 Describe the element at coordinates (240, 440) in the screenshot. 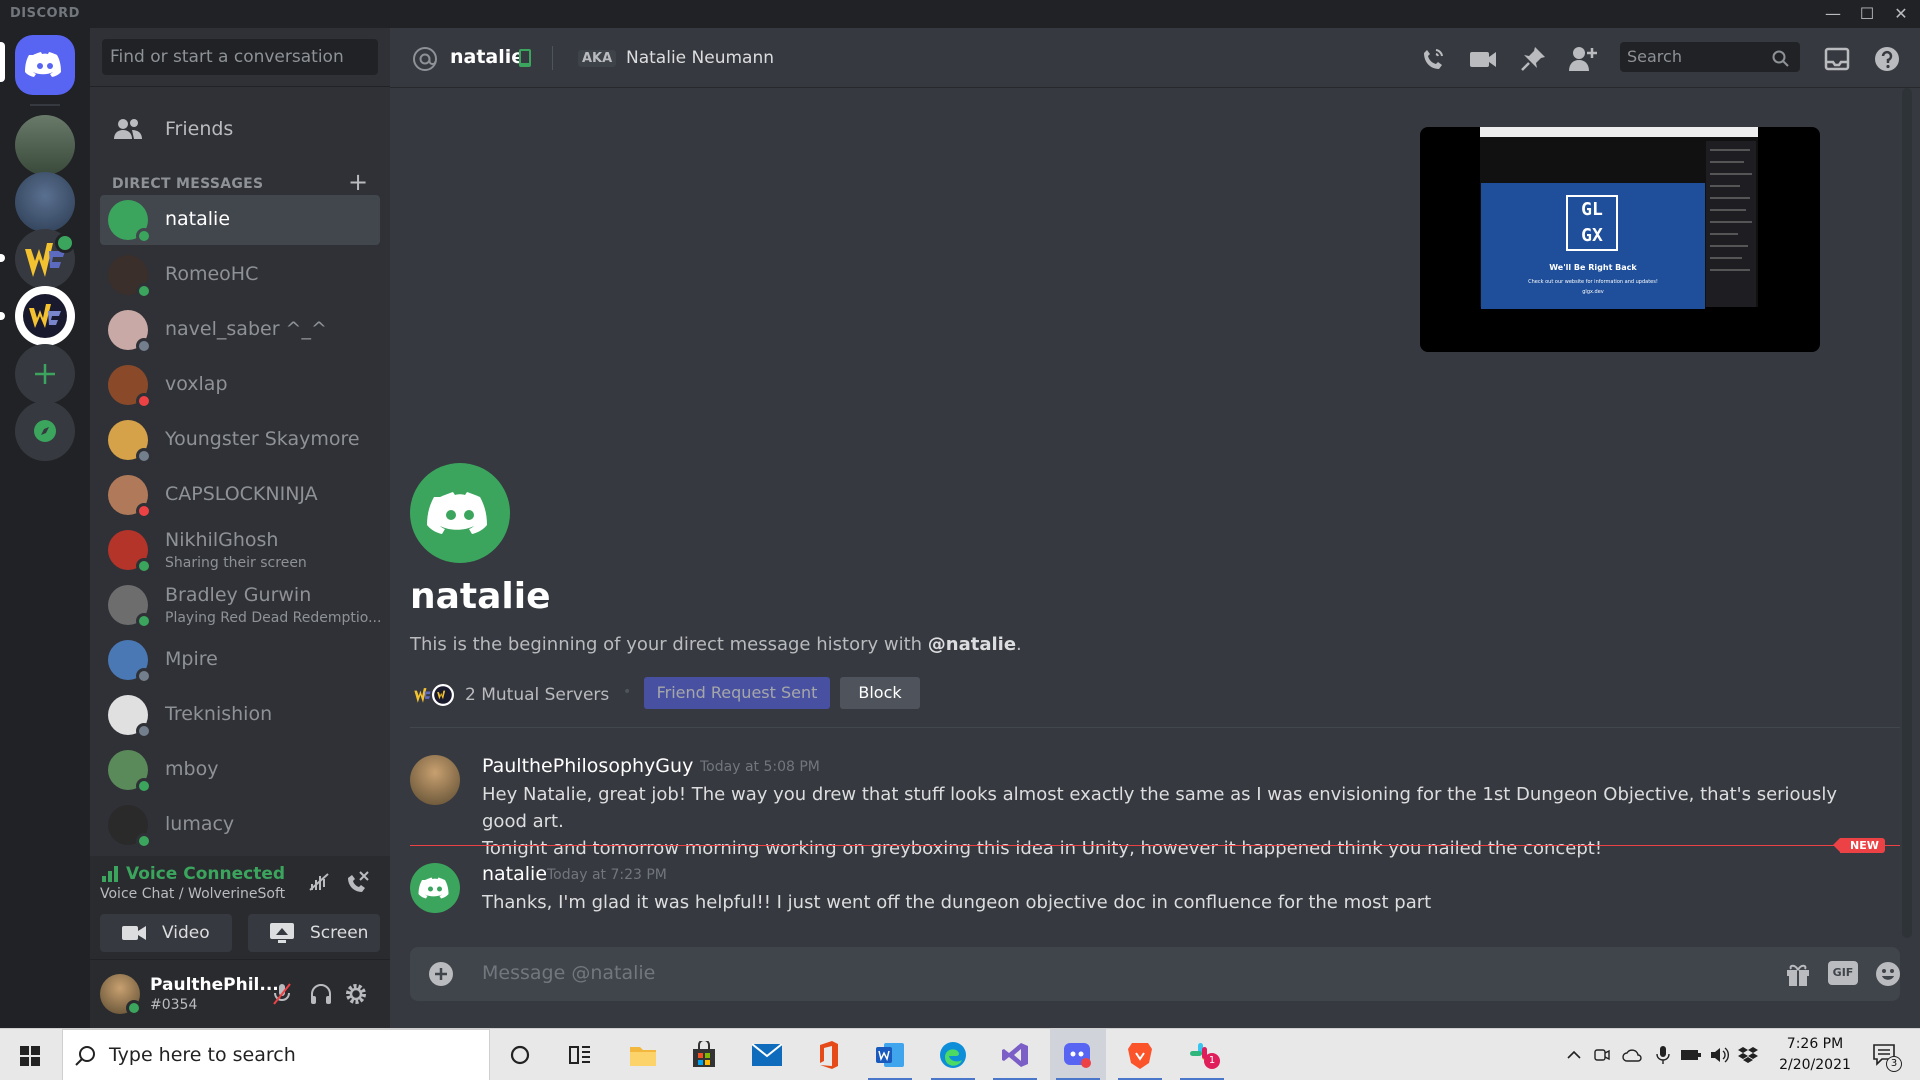

I see `dm-item: Youngster Skaymore` at that location.